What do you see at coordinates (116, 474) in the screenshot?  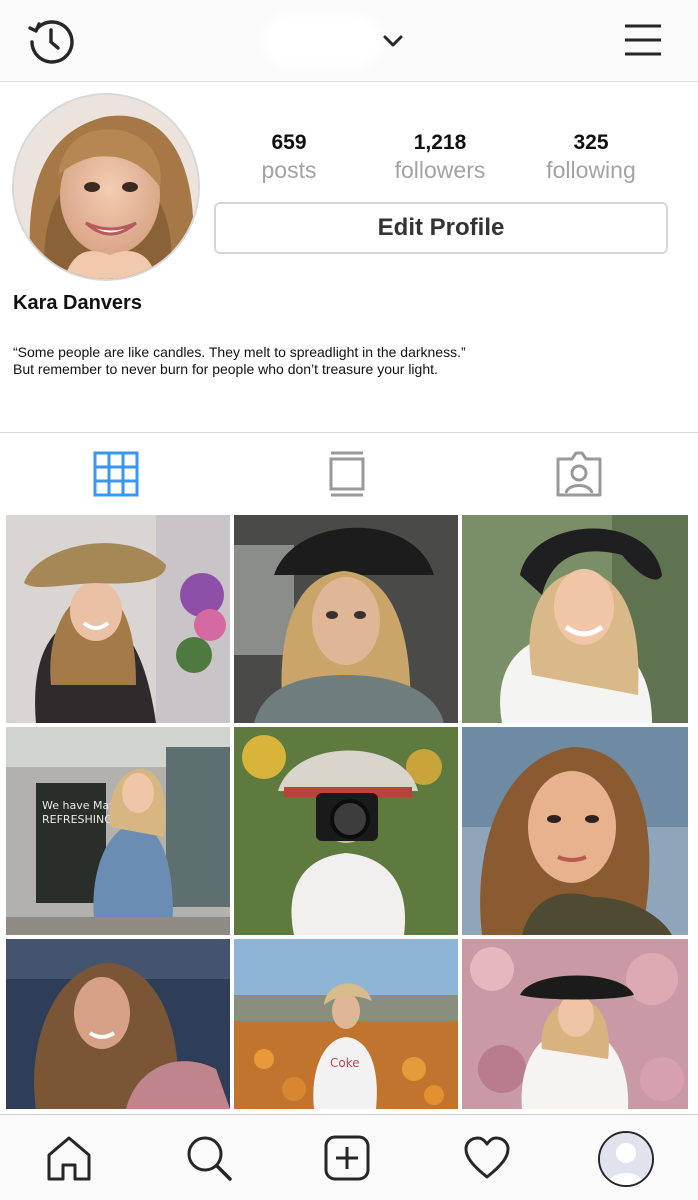 I see `grid-icon` at bounding box center [116, 474].